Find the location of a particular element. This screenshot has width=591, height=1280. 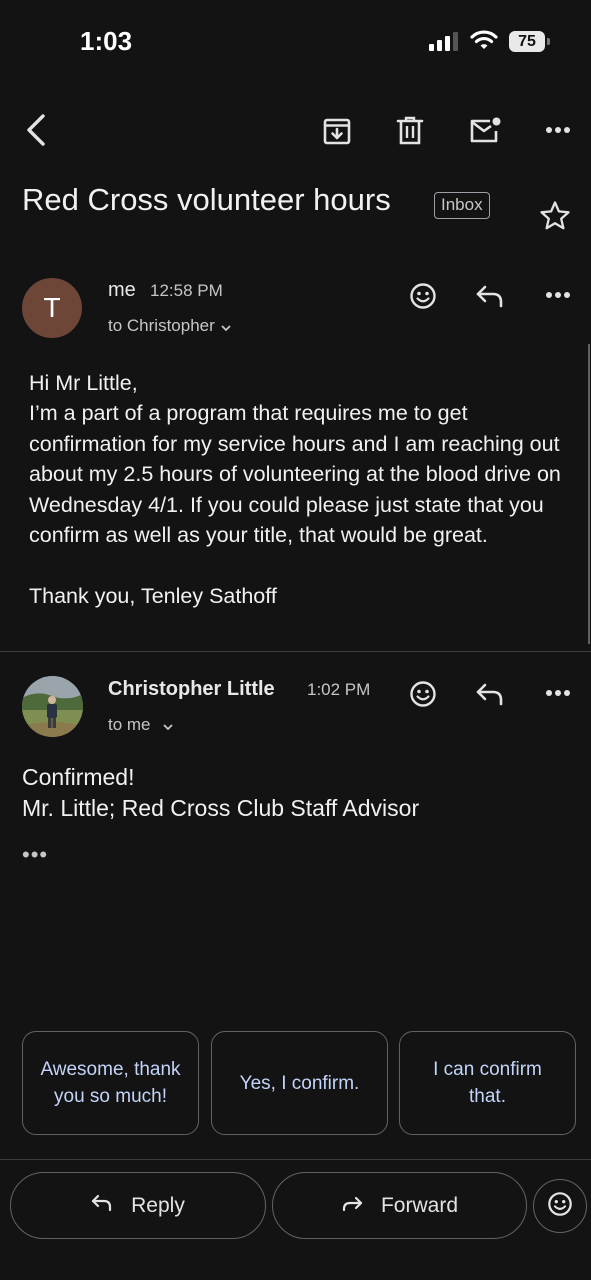

smart-reply-3: I can confirm that. is located at coordinates (487, 1083).